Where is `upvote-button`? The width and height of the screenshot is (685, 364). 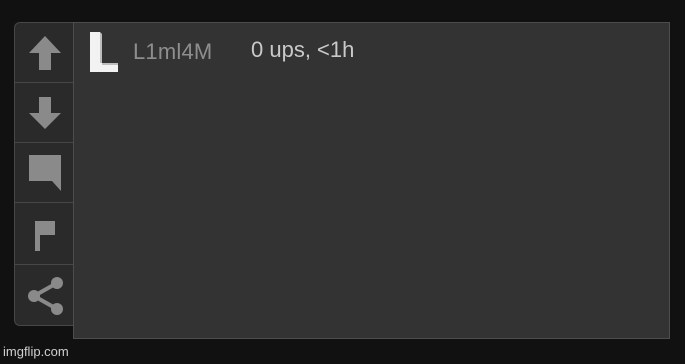 upvote-button is located at coordinates (44, 53).